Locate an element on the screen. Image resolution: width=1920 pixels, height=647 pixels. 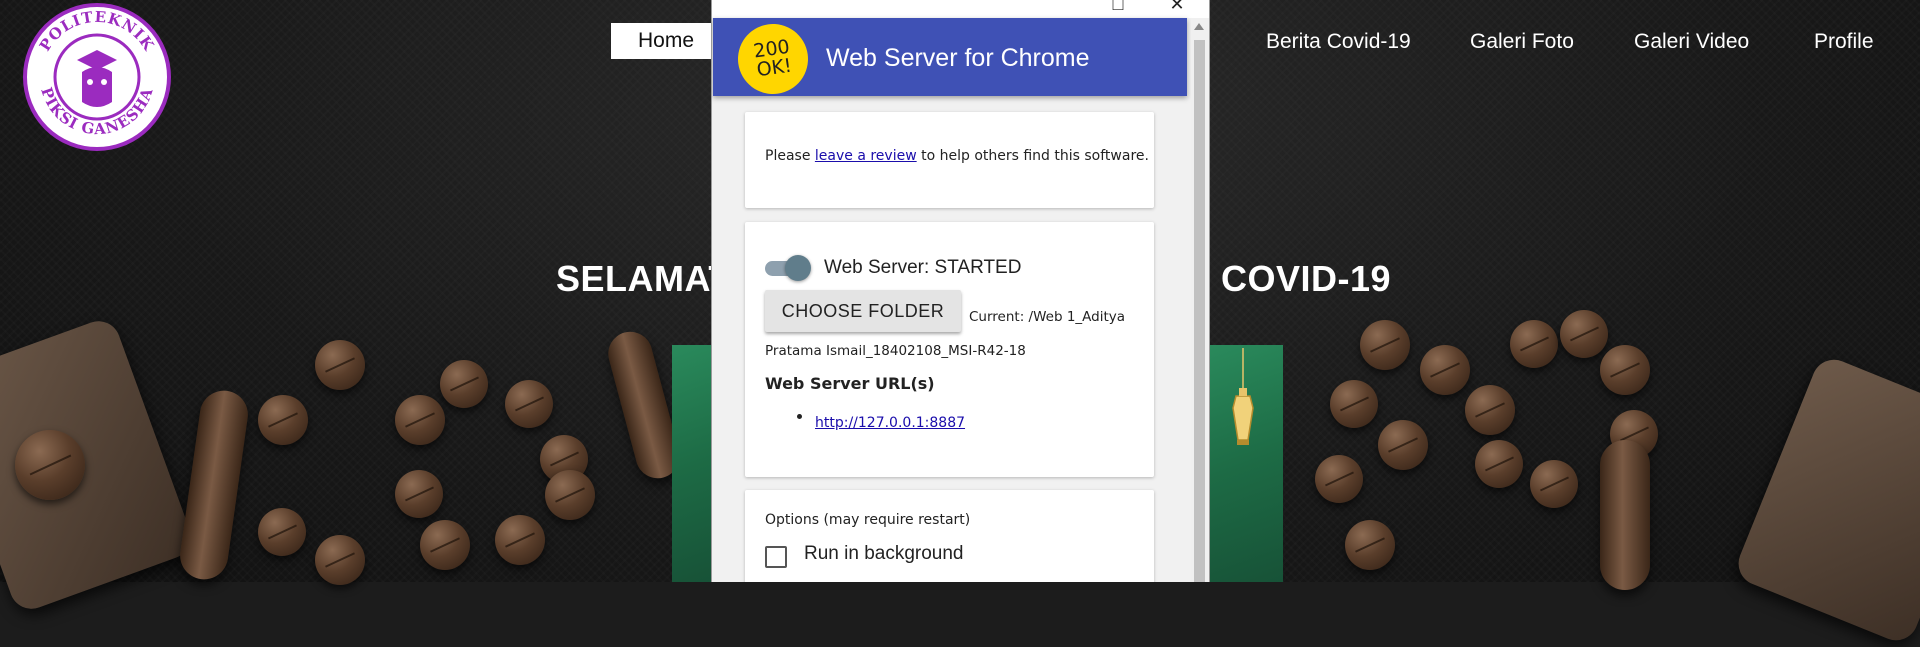
200-ok-icon: 200 OK! is located at coordinates (773, 59).